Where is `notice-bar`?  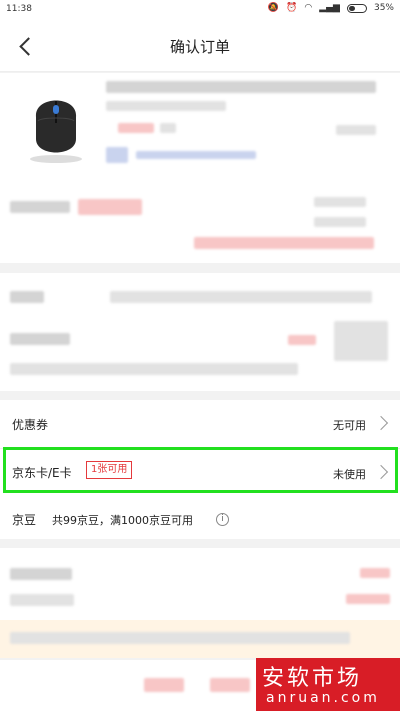
notice-bar is located at coordinates (200, 639).